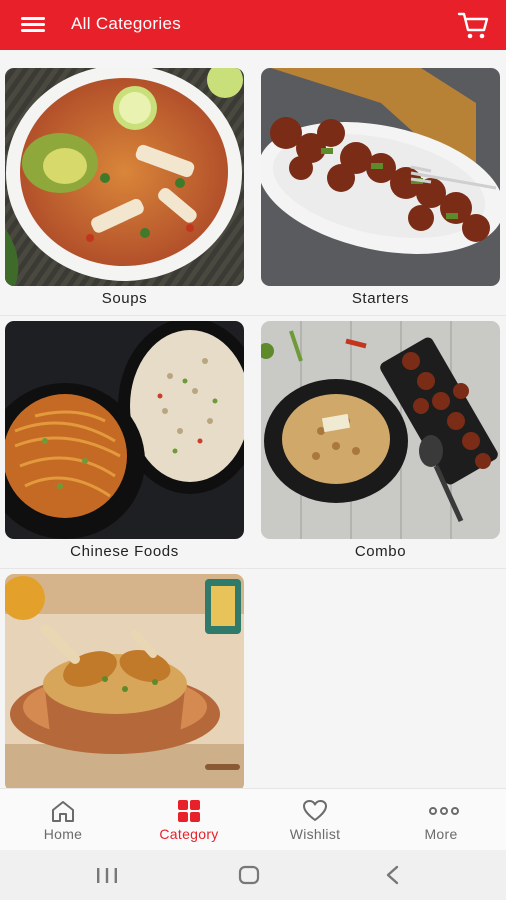 This screenshot has width=506, height=900. Describe the element at coordinates (189, 811) in the screenshot. I see `category-grid-icon` at that location.